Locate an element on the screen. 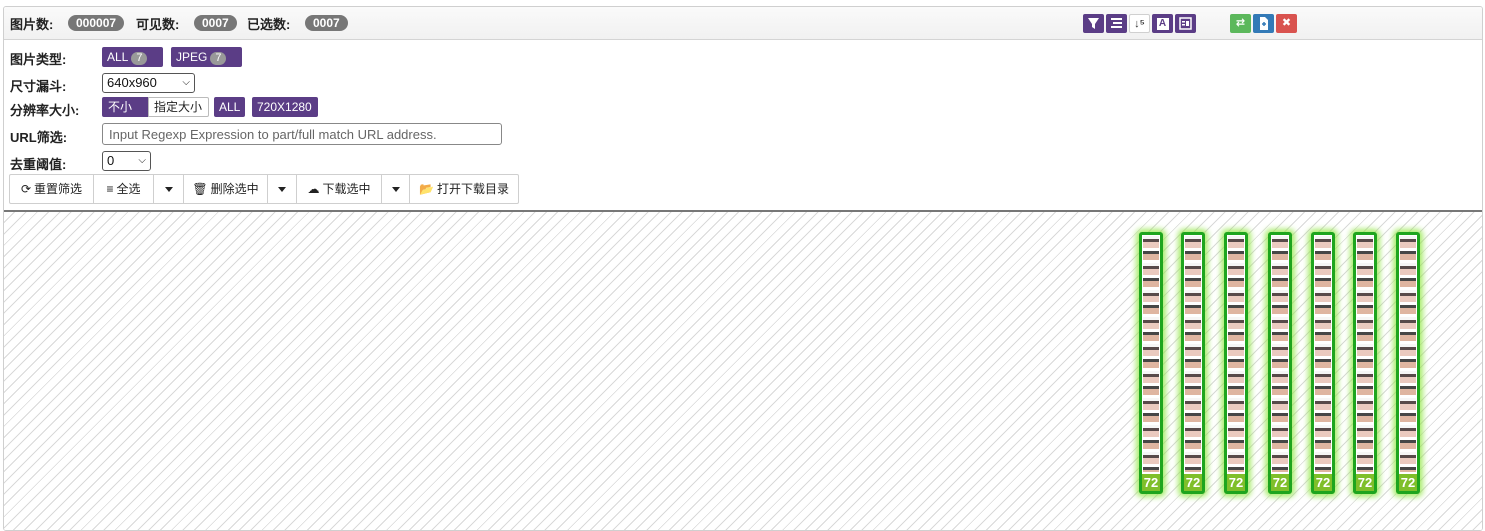 This screenshot has width=1485, height=531. filter-button is located at coordinates (1093, 23).